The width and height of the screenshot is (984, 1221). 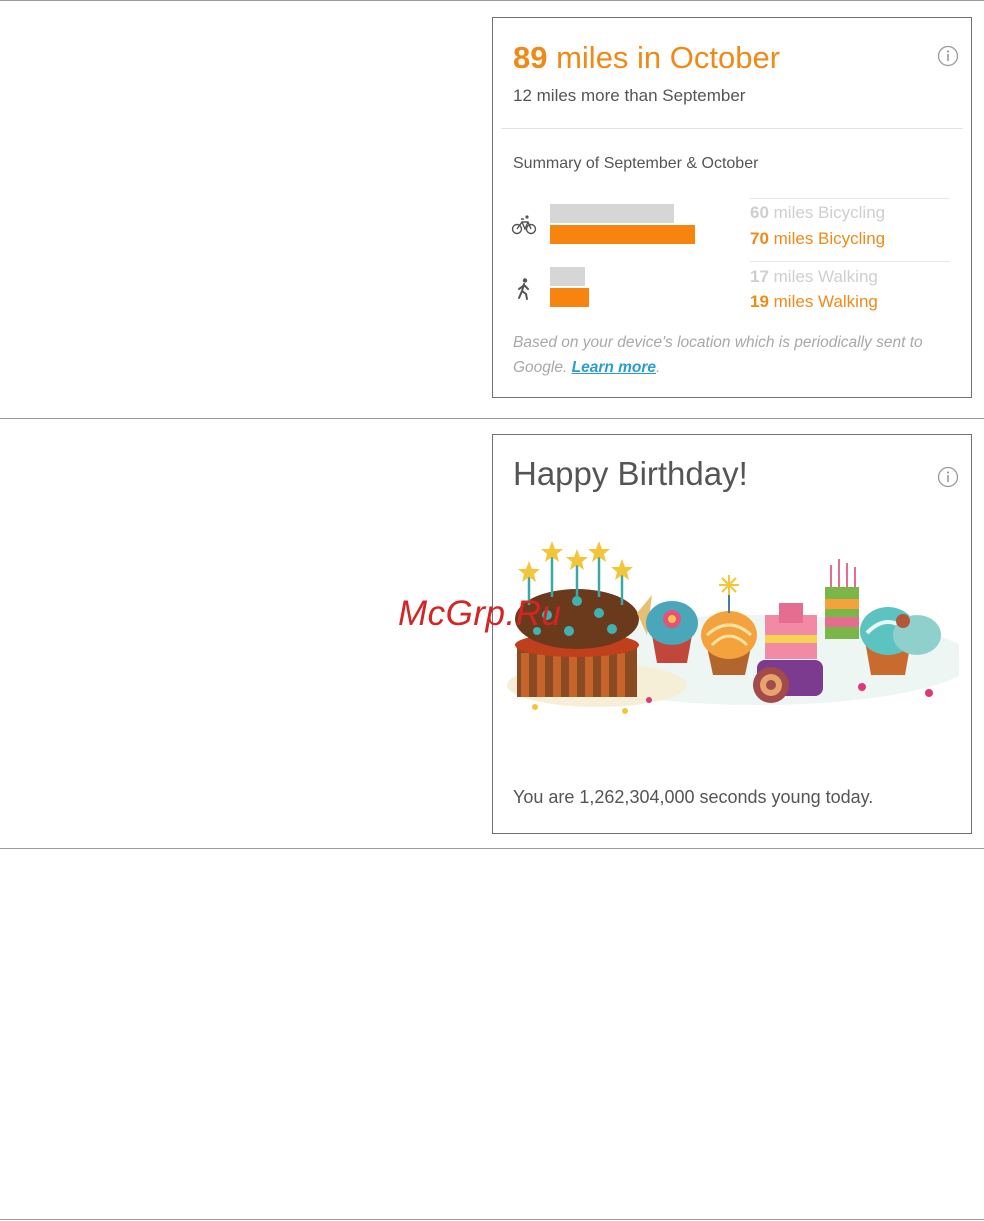 What do you see at coordinates (622, 234) in the screenshot?
I see `bicycling-october-bar` at bounding box center [622, 234].